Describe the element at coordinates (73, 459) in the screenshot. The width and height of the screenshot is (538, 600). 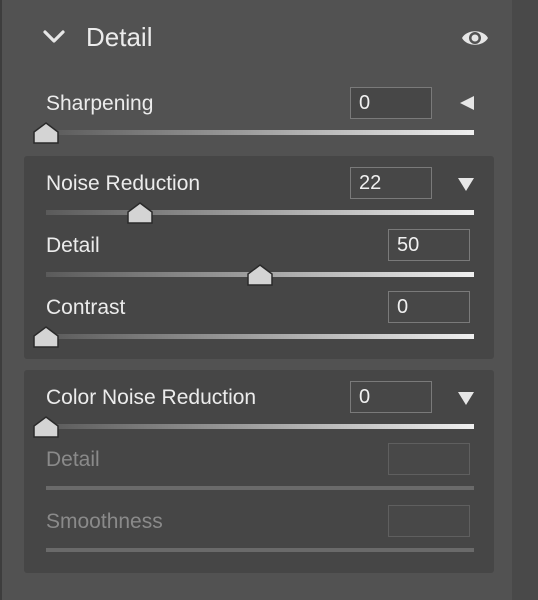
I see `color-detail-label: Detail` at that location.